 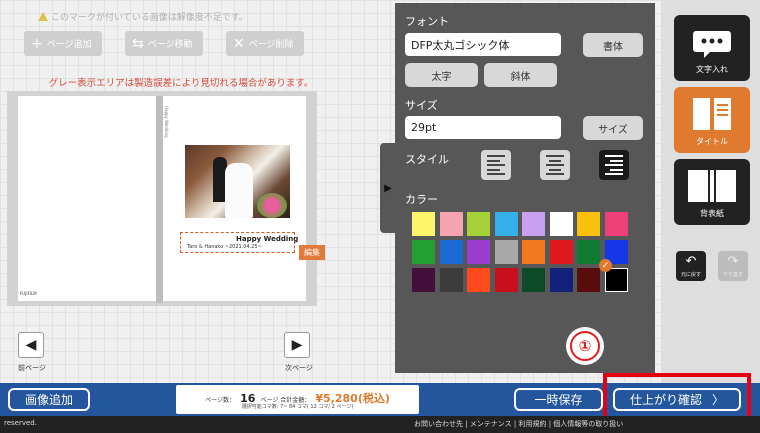 I want to click on text-insert-button: 文字入れ, so click(x=712, y=48).